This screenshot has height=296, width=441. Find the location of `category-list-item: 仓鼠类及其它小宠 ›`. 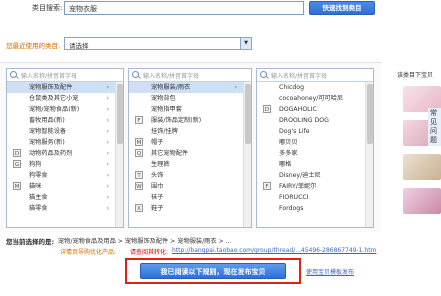

category-list-item: 仓鼠类及其它小宠 › is located at coordinates (65, 98).